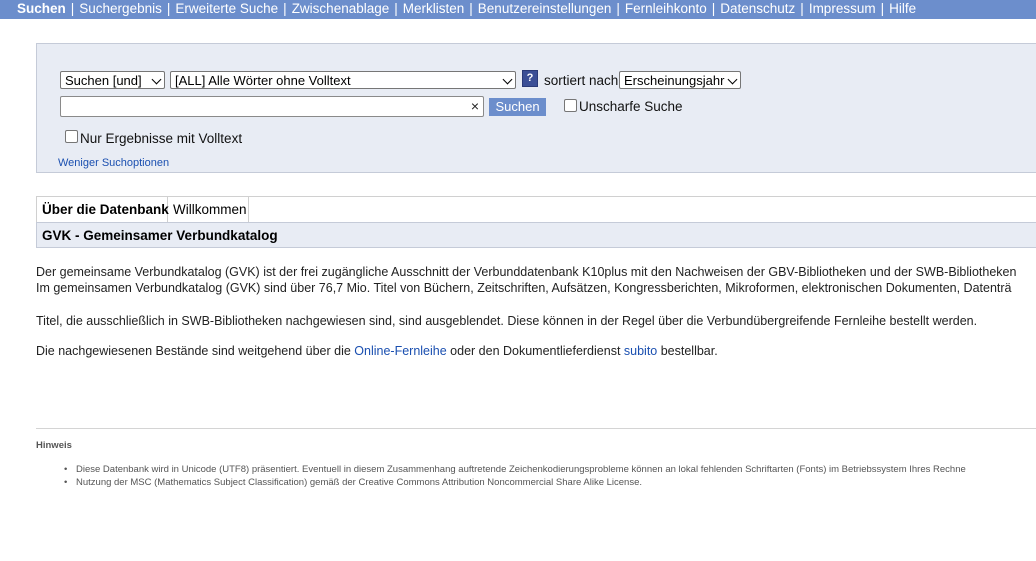 This screenshot has height=561, width=1036. I want to click on operator-select: Suchen [und], so click(112, 80).